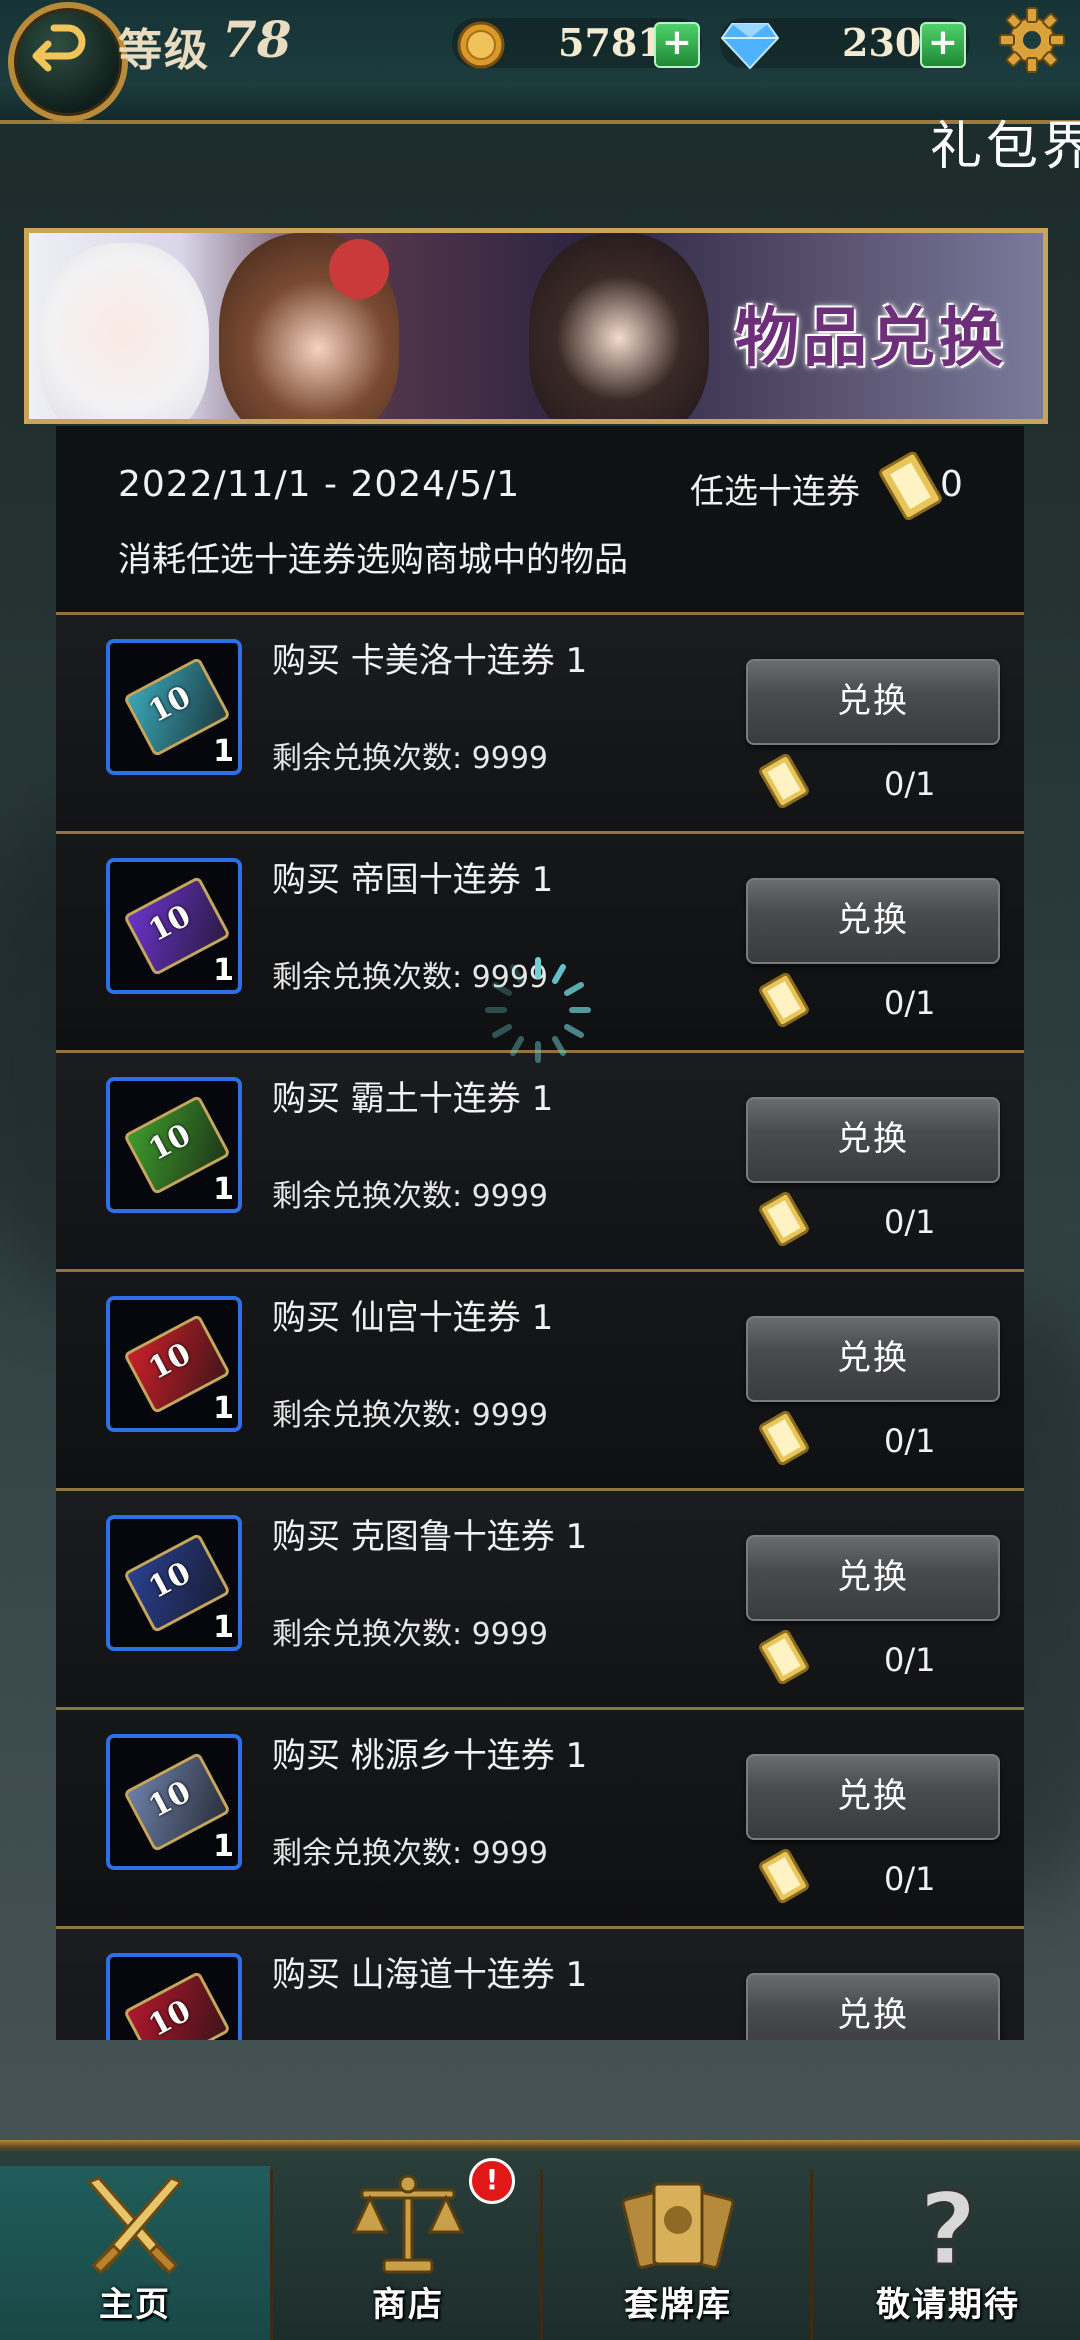  Describe the element at coordinates (775, 492) in the screenshot. I see `ticket-label: 任选十连券` at that location.